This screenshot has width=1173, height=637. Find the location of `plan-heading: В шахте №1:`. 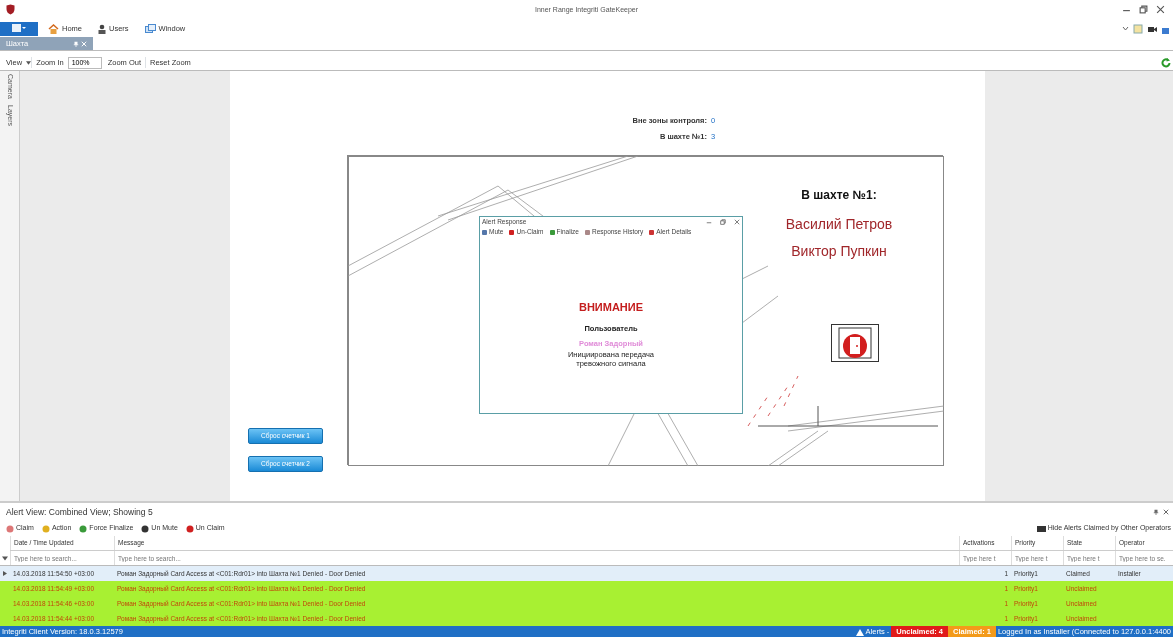

plan-heading: В шахте №1: is located at coordinates (839, 195).